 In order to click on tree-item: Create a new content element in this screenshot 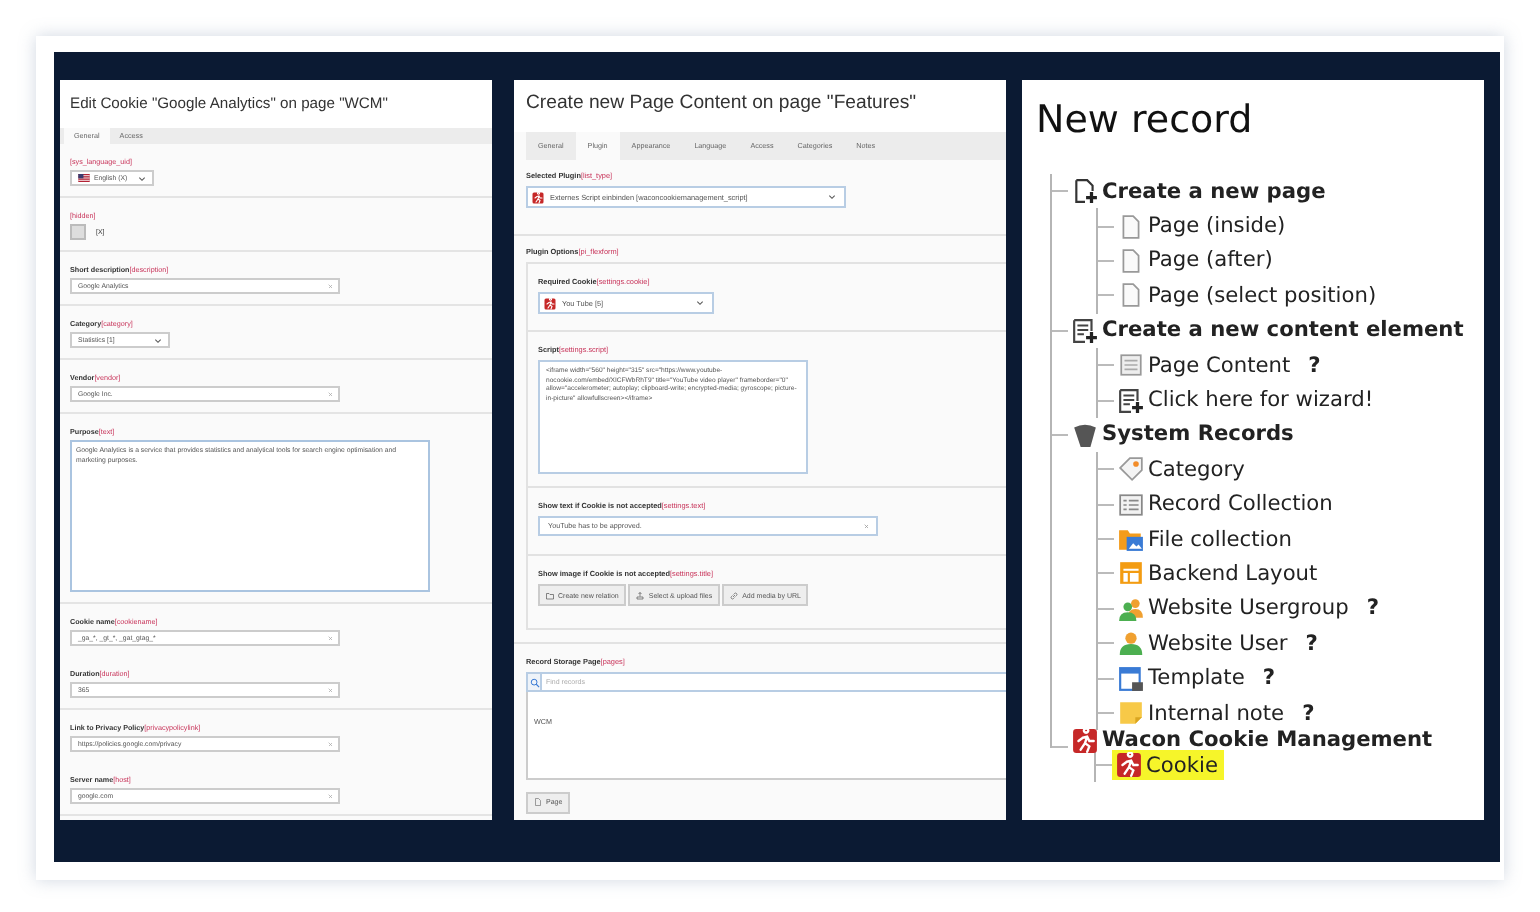, I will do `click(1269, 330)`.